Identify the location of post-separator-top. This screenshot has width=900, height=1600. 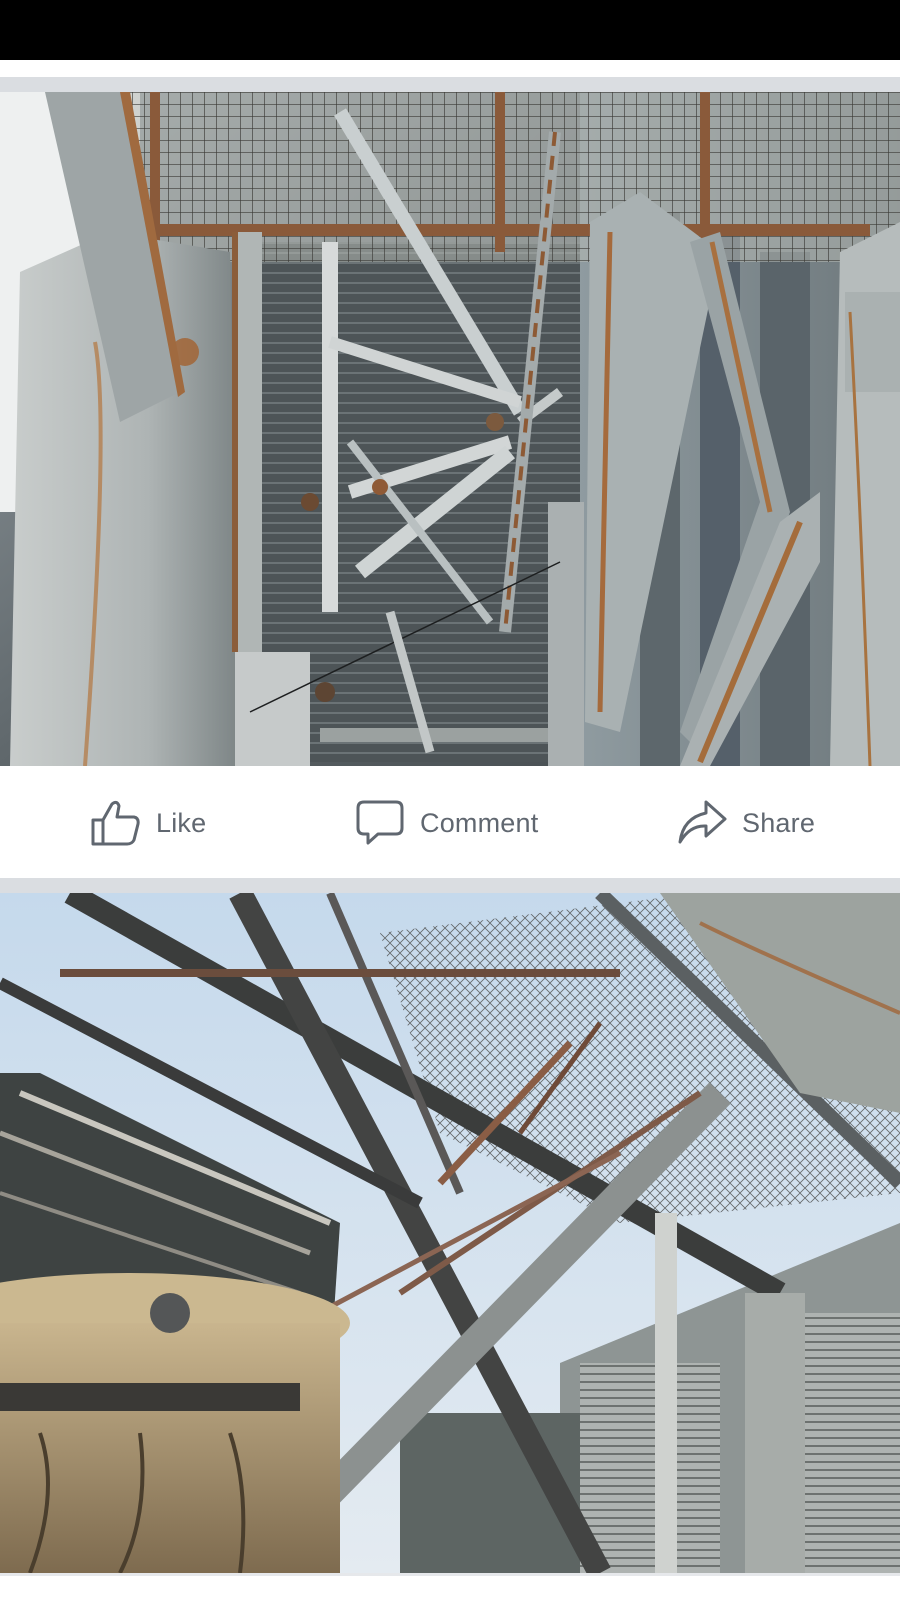
(450, 84).